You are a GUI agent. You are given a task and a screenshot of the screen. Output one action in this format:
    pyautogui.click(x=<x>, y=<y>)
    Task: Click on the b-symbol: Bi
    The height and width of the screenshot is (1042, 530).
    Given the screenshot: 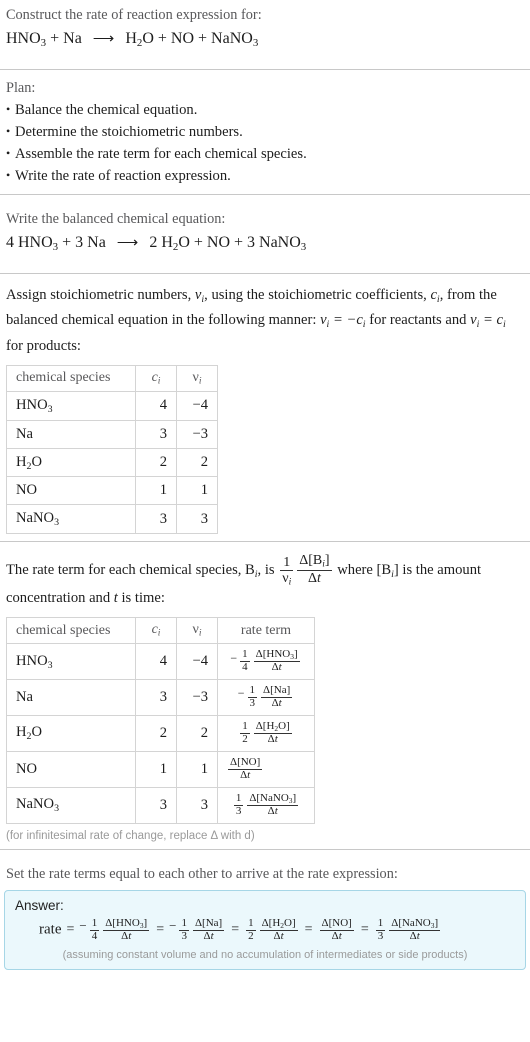 What is the action you would take?
    pyautogui.click(x=251, y=571)
    